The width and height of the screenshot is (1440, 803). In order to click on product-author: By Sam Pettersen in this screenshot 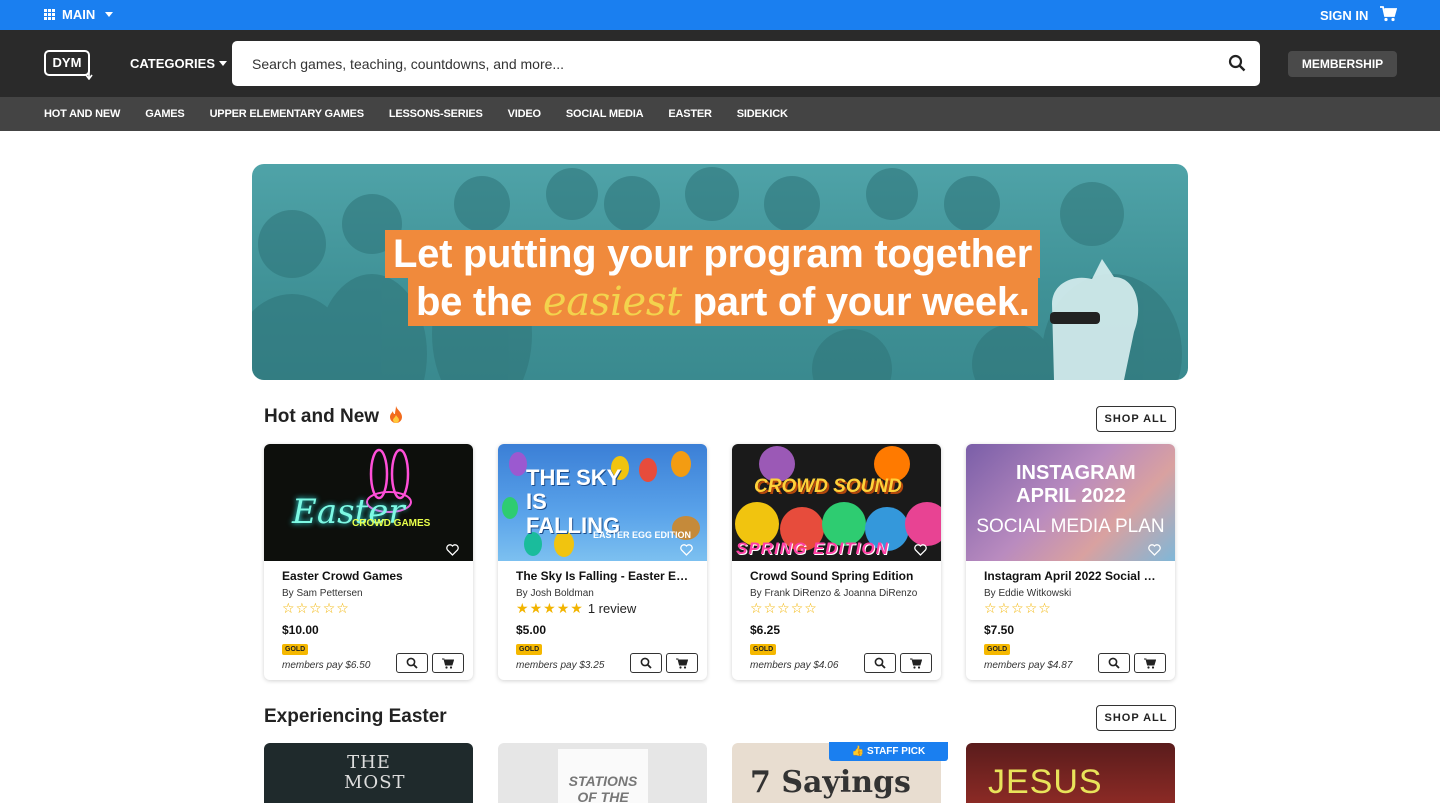, I will do `click(322, 593)`.